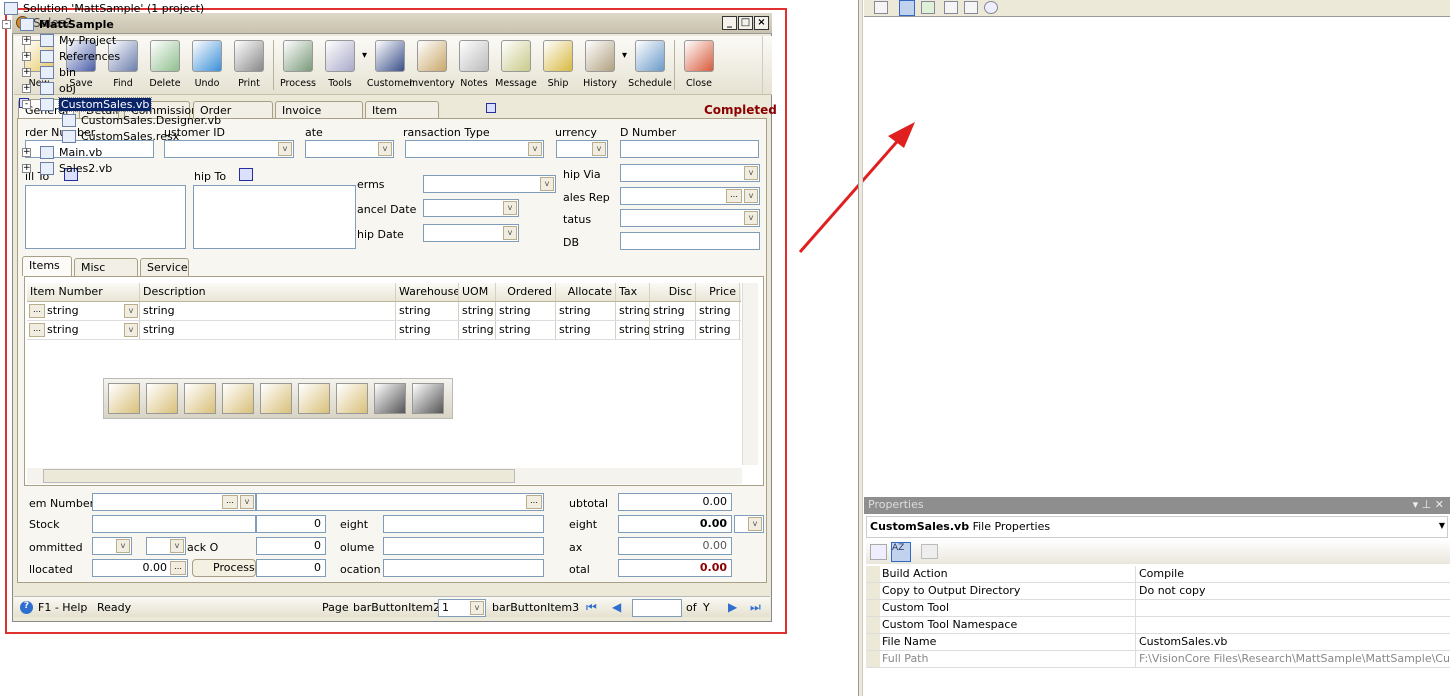 The height and width of the screenshot is (696, 1450). Describe the element at coordinates (558, 65) in the screenshot. I see `toolbar-button-ship: Ship` at that location.